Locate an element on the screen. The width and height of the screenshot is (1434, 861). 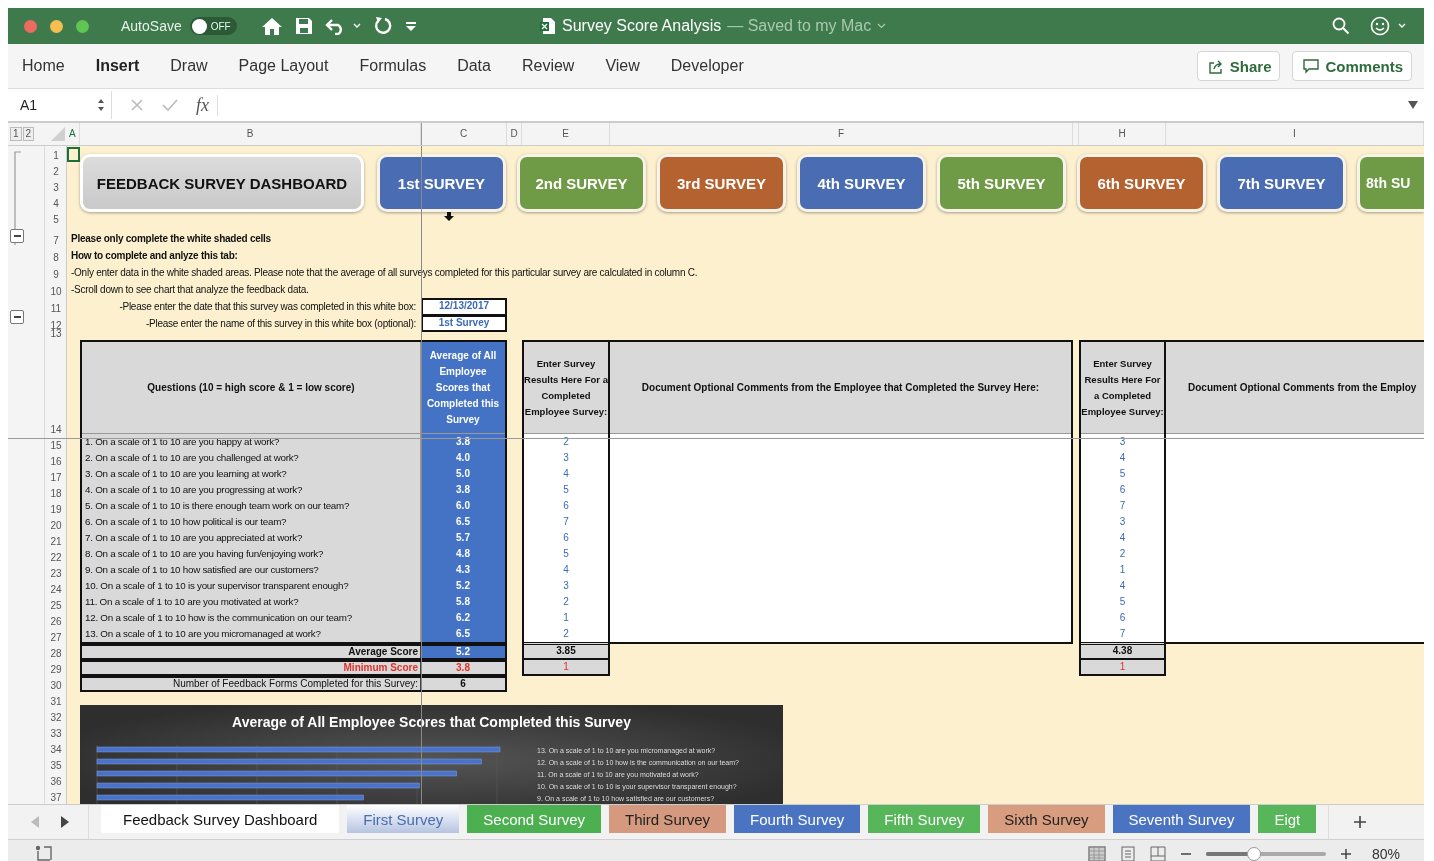
column-header: H is located at coordinates (1122, 134).